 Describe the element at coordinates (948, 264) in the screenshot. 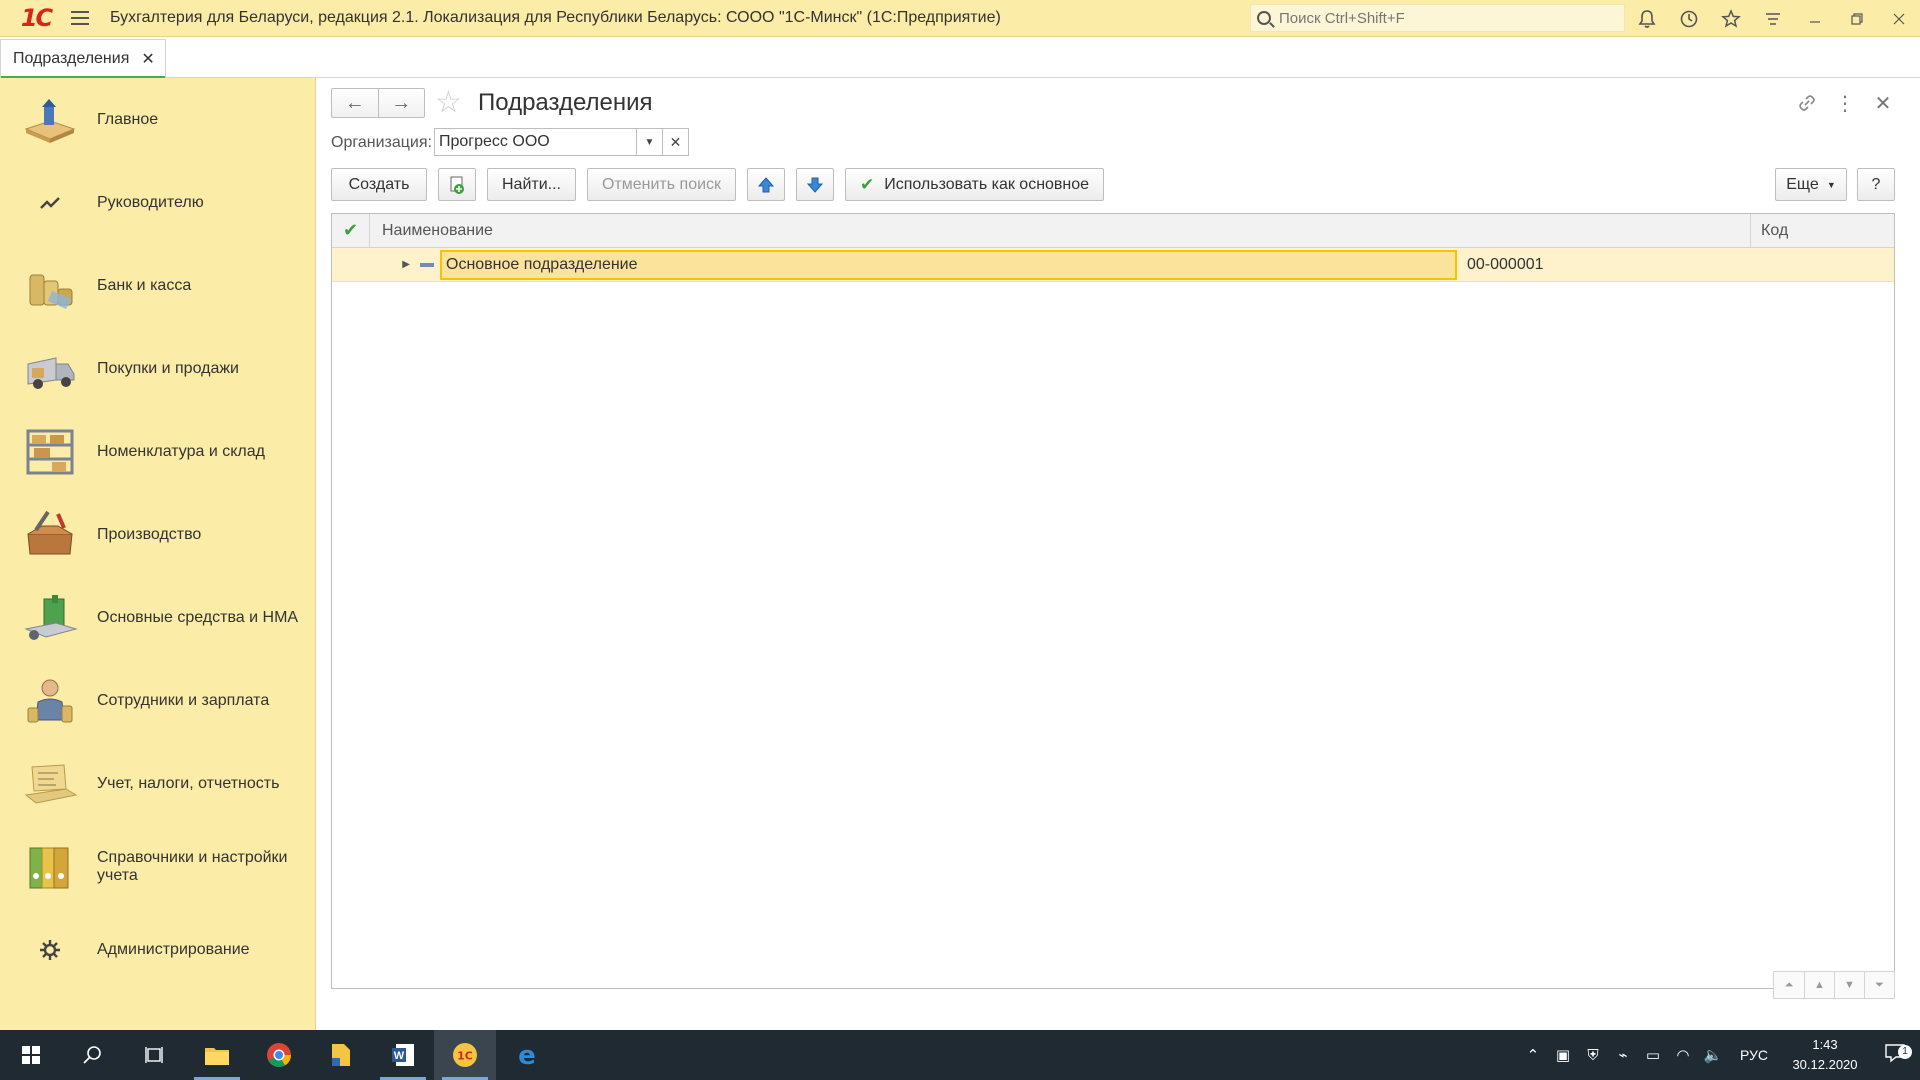

I see `row-name-cell: Основное подразделение` at that location.